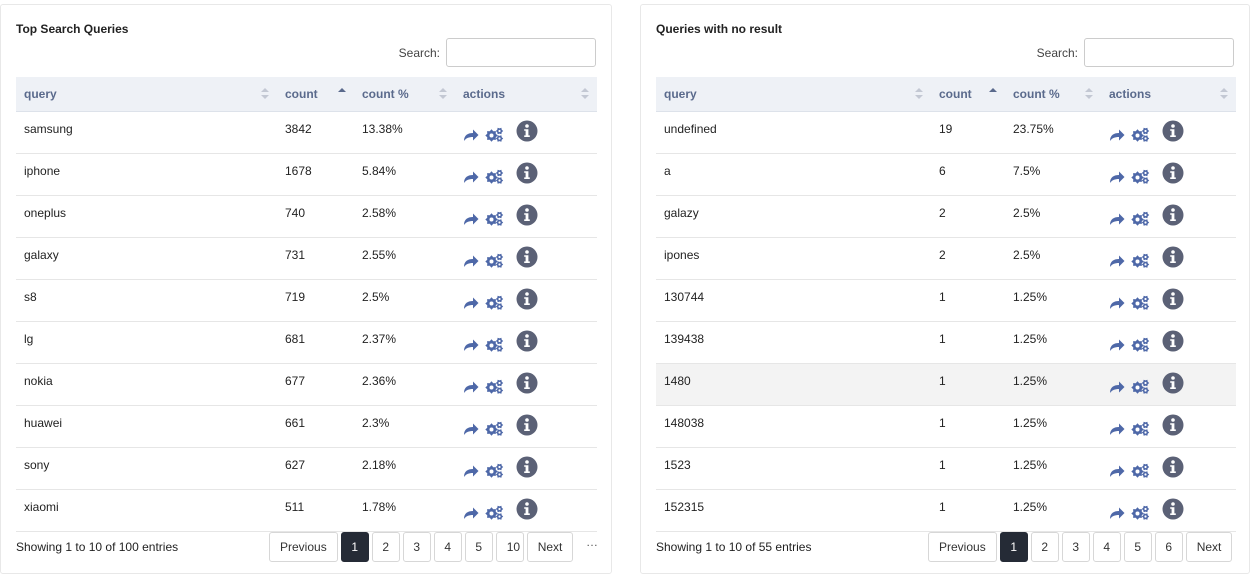 Image resolution: width=1250 pixels, height=574 pixels. What do you see at coordinates (509, 547) in the screenshot?
I see `page-button-10: 10` at bounding box center [509, 547].